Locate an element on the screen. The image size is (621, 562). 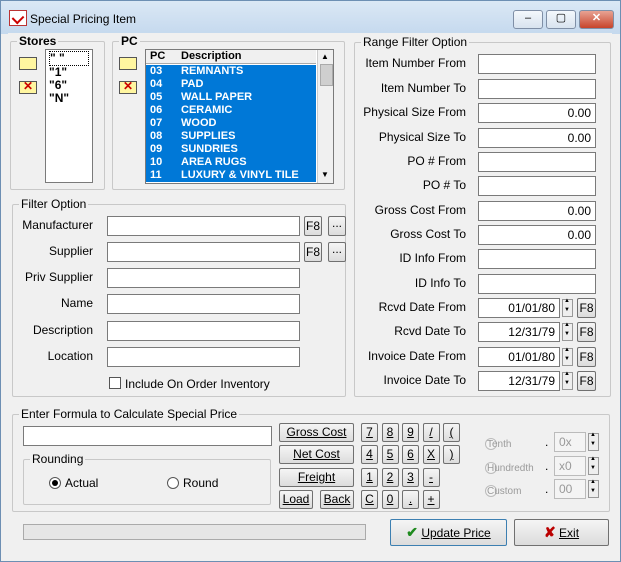
keypad-key-button: 5 is located at coordinates (390, 454).